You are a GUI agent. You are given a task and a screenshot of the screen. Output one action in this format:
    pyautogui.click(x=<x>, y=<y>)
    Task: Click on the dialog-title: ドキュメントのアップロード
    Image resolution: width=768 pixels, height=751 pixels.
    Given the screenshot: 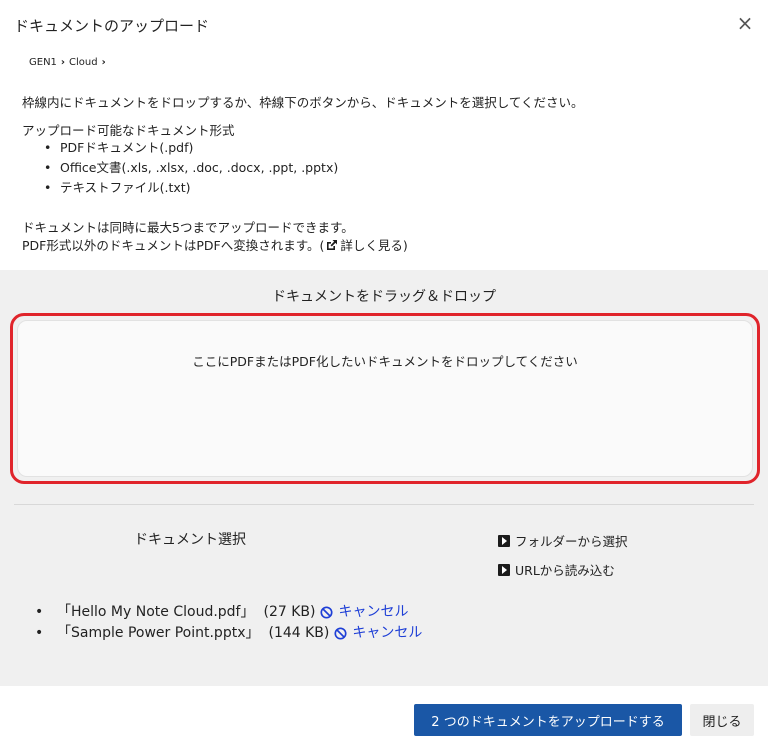 What is the action you would take?
    pyautogui.click(x=112, y=26)
    